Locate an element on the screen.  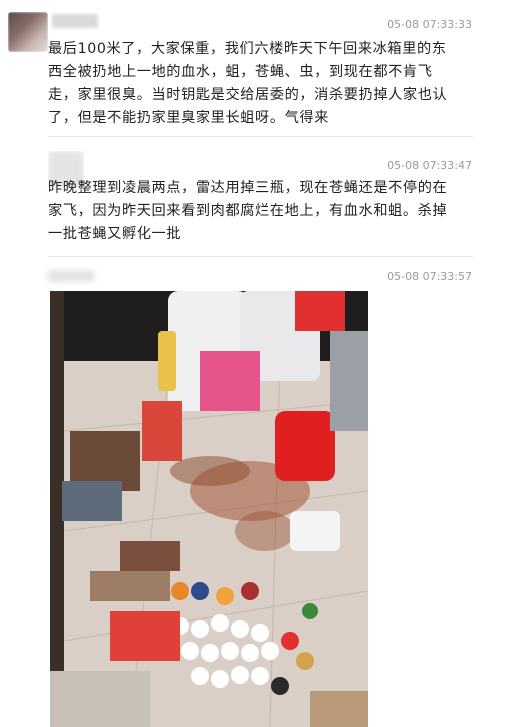
comment-timestamp: 05-08 07:33:47 is located at coordinates (429, 165).